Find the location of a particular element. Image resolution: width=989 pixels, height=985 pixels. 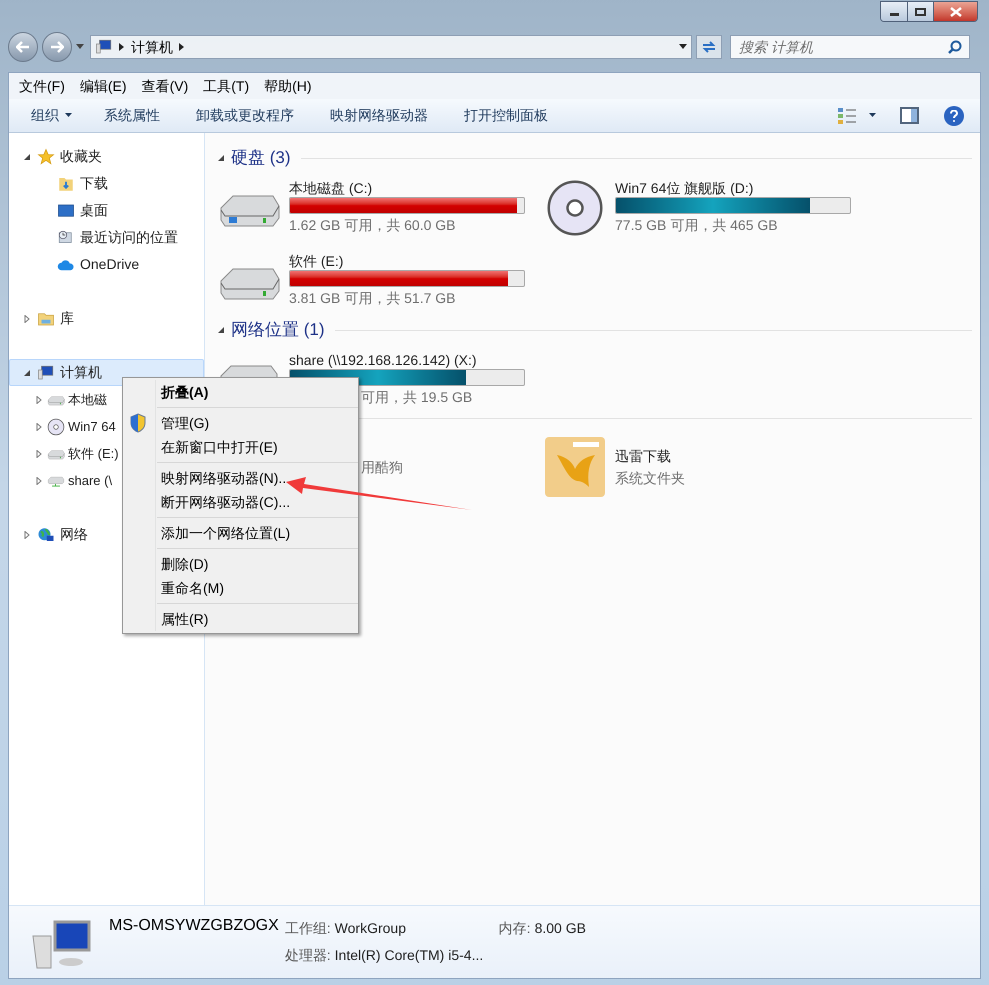

folder-name: 迅雷下载 is located at coordinates (643, 456).